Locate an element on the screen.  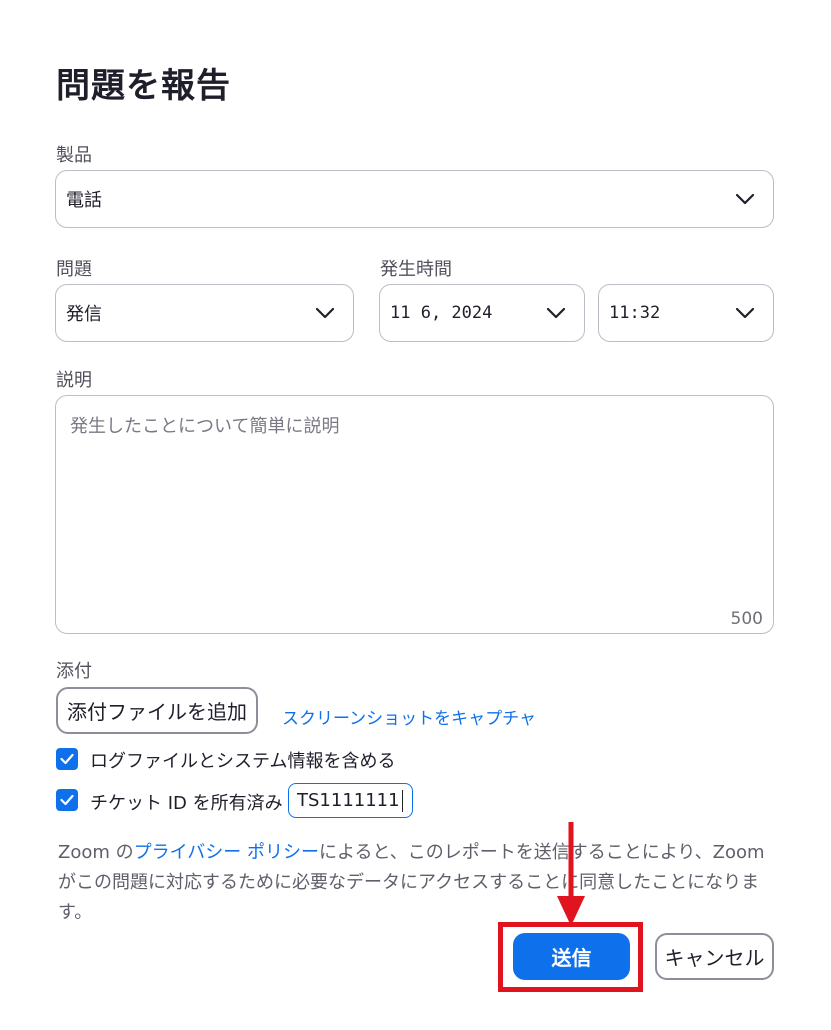
submit-button: 送信 is located at coordinates (571, 956).